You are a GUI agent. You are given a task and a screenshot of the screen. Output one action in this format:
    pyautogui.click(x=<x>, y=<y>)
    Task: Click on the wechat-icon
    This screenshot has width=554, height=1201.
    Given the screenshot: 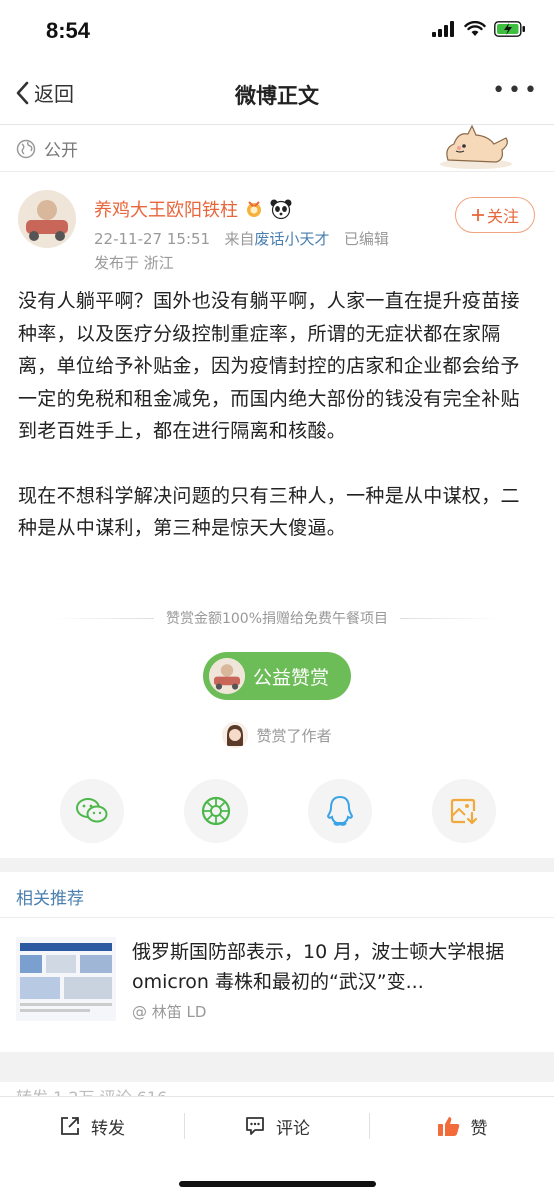 What is the action you would take?
    pyautogui.click(x=92, y=810)
    